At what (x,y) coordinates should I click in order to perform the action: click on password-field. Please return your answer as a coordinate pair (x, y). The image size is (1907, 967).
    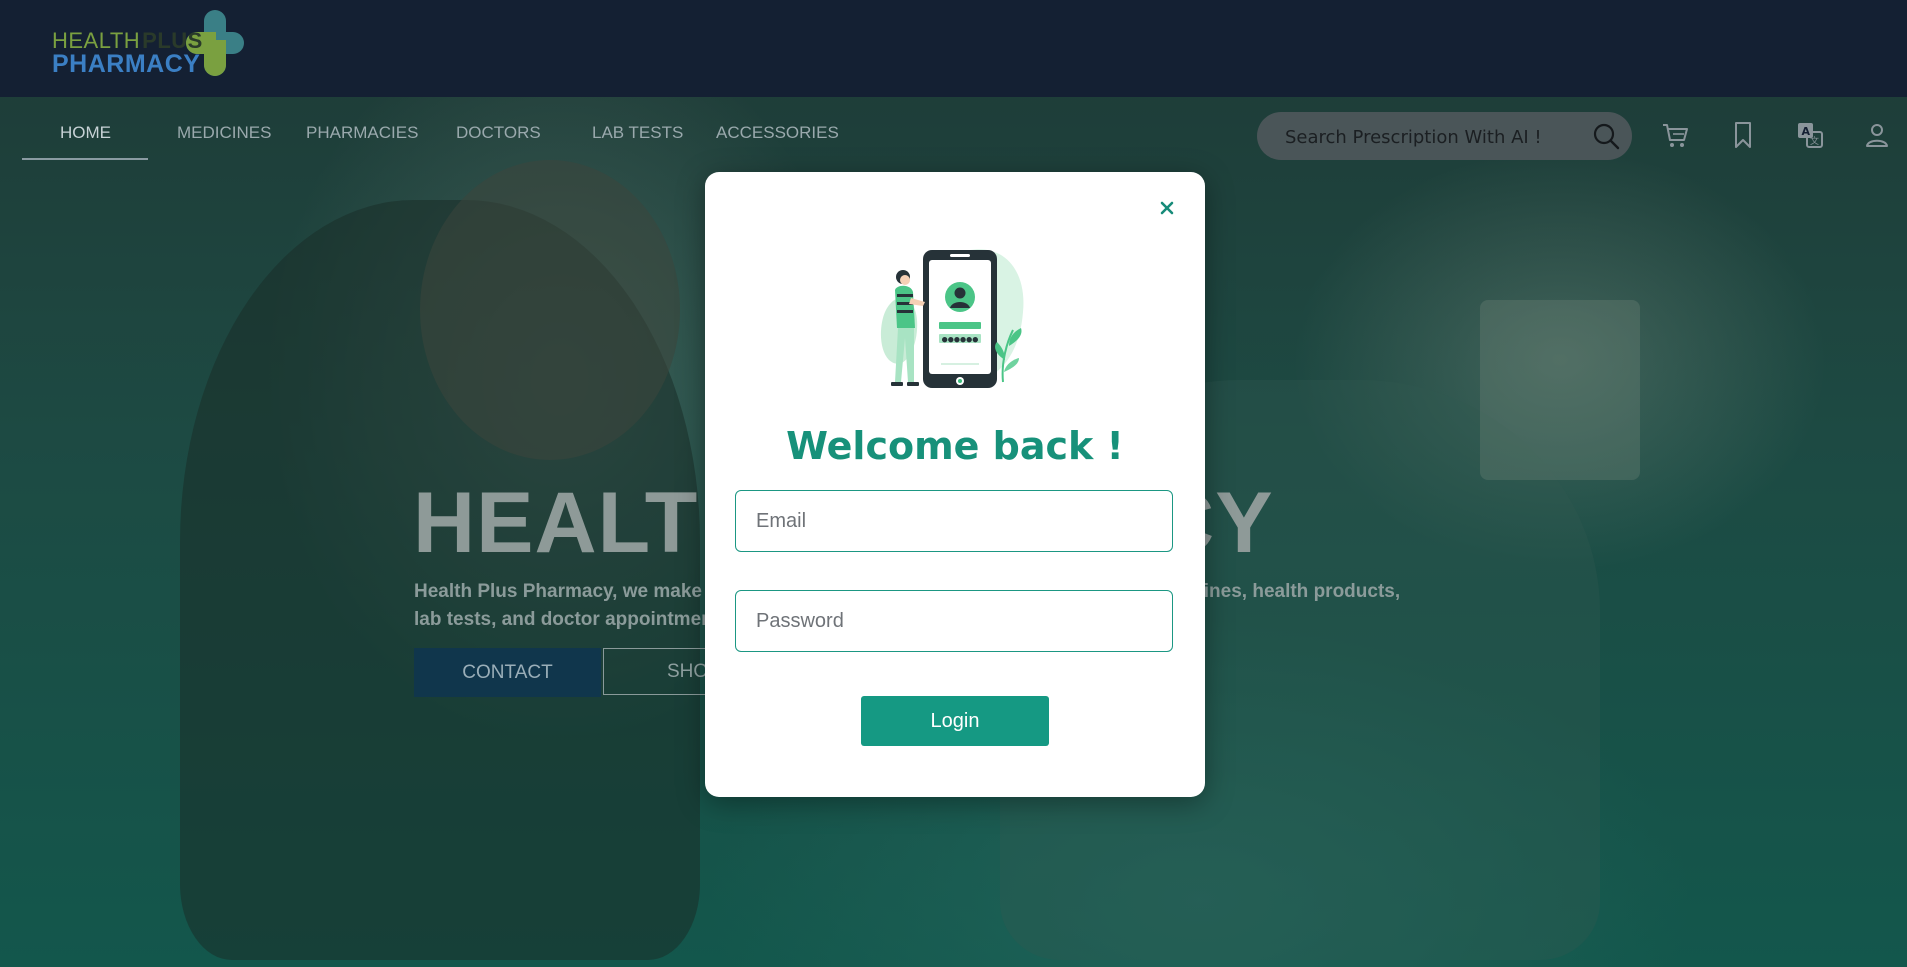
    Looking at the image, I should click on (954, 621).